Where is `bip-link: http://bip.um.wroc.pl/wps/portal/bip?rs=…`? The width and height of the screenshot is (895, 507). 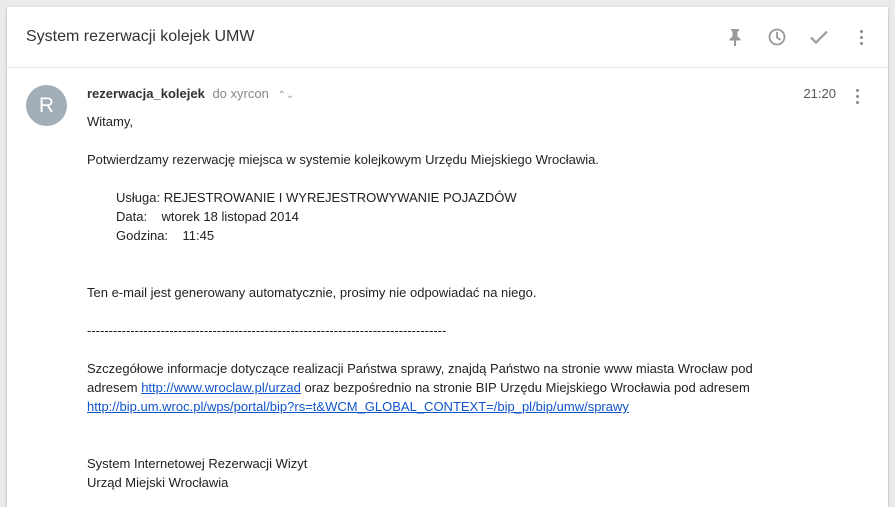 bip-link: http://bip.um.wroc.pl/wps/portal/bip?rs=… is located at coordinates (358, 406).